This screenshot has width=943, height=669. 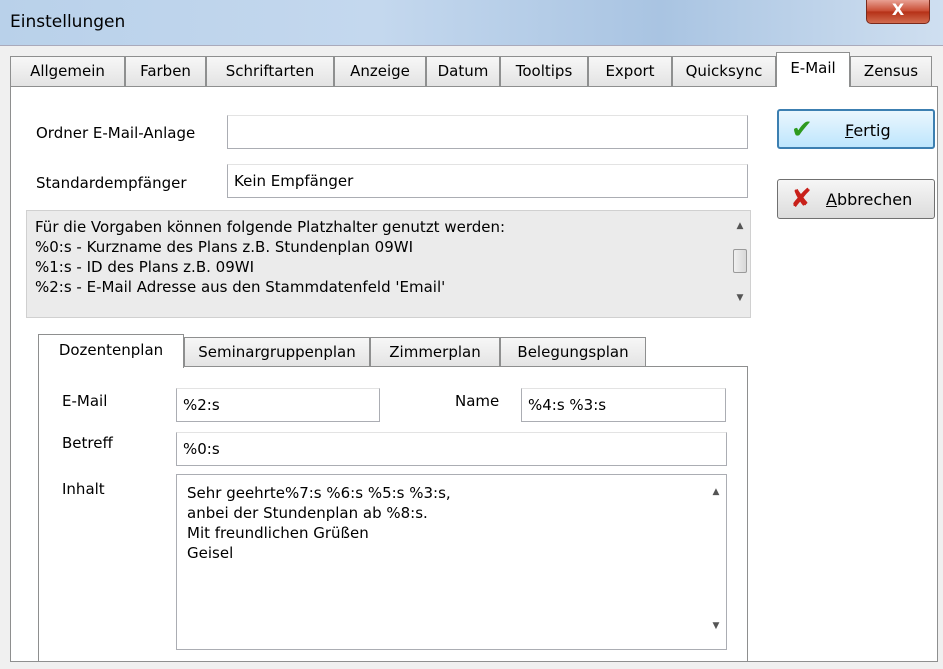 I want to click on tab-schriftarten: Schriftarten, so click(x=270, y=71).